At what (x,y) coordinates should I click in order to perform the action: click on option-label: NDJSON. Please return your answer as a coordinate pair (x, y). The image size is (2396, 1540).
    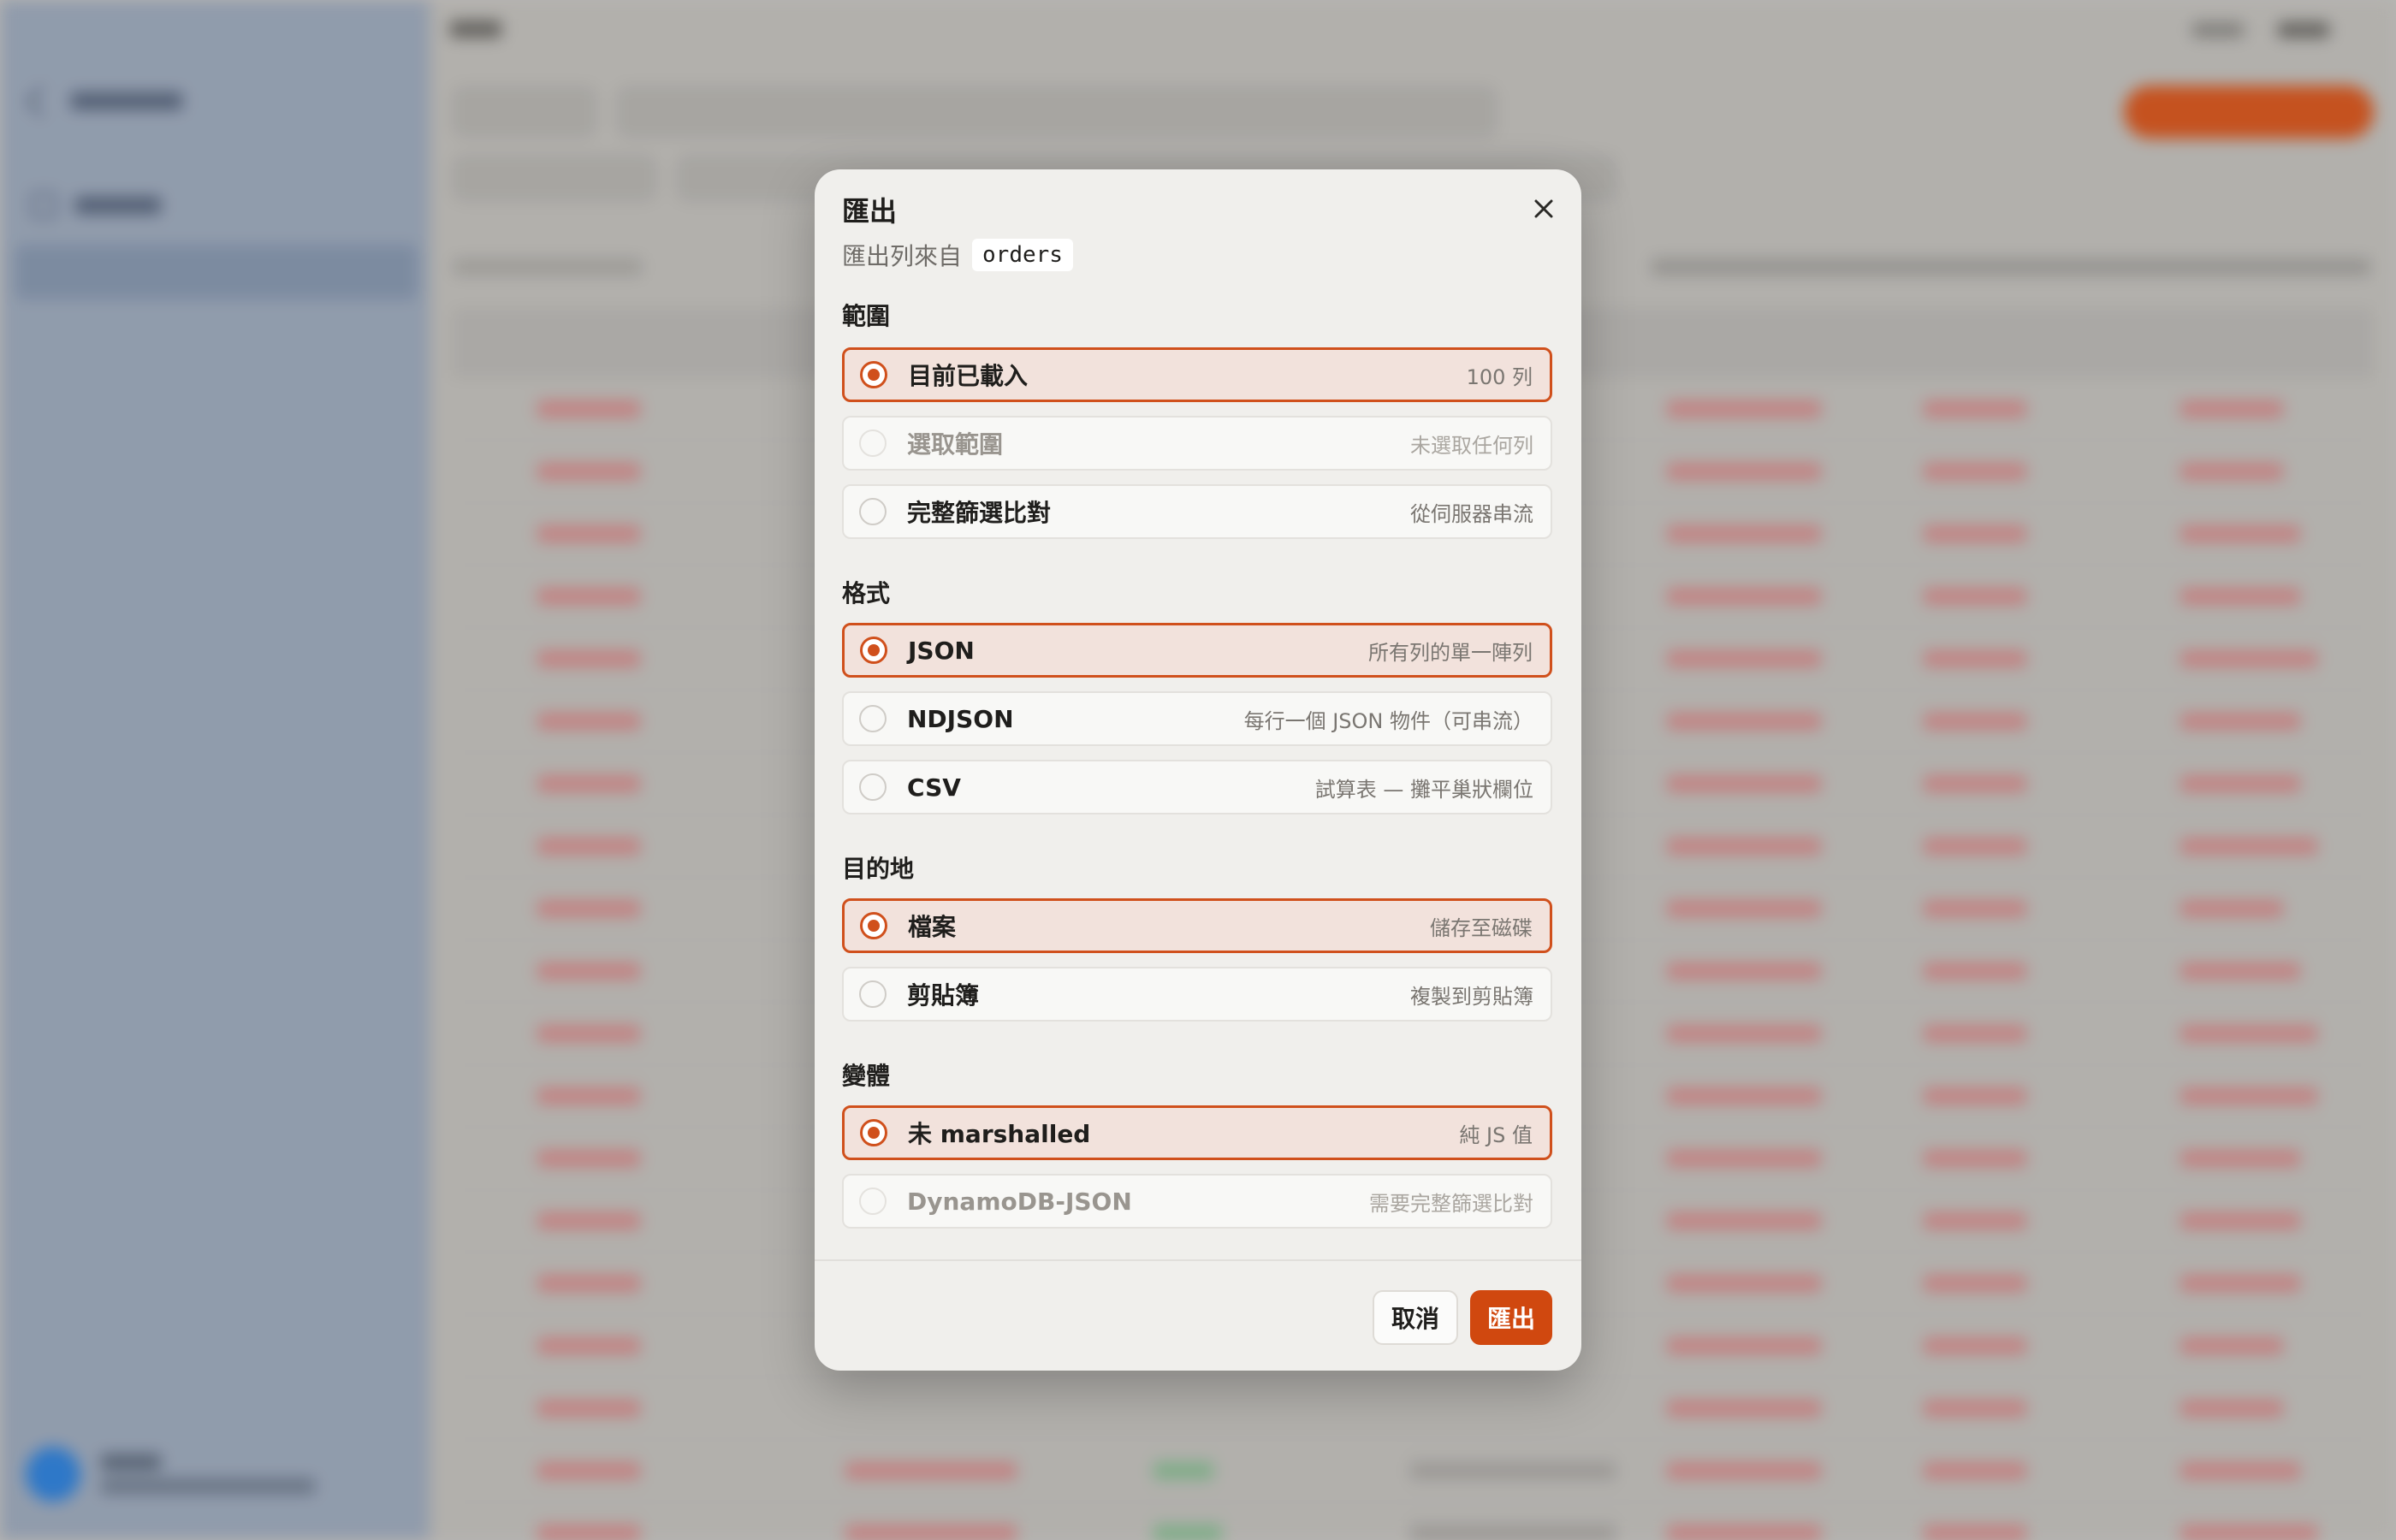
    Looking at the image, I should click on (961, 718).